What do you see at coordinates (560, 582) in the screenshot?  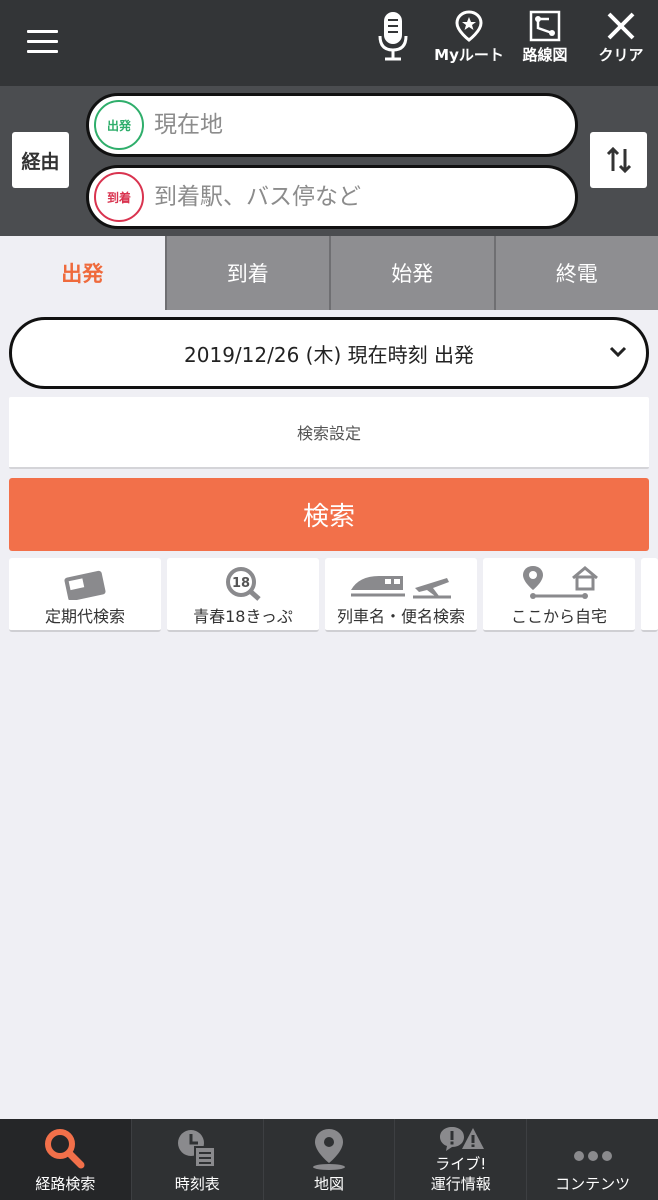 I see `route-home-icon` at bounding box center [560, 582].